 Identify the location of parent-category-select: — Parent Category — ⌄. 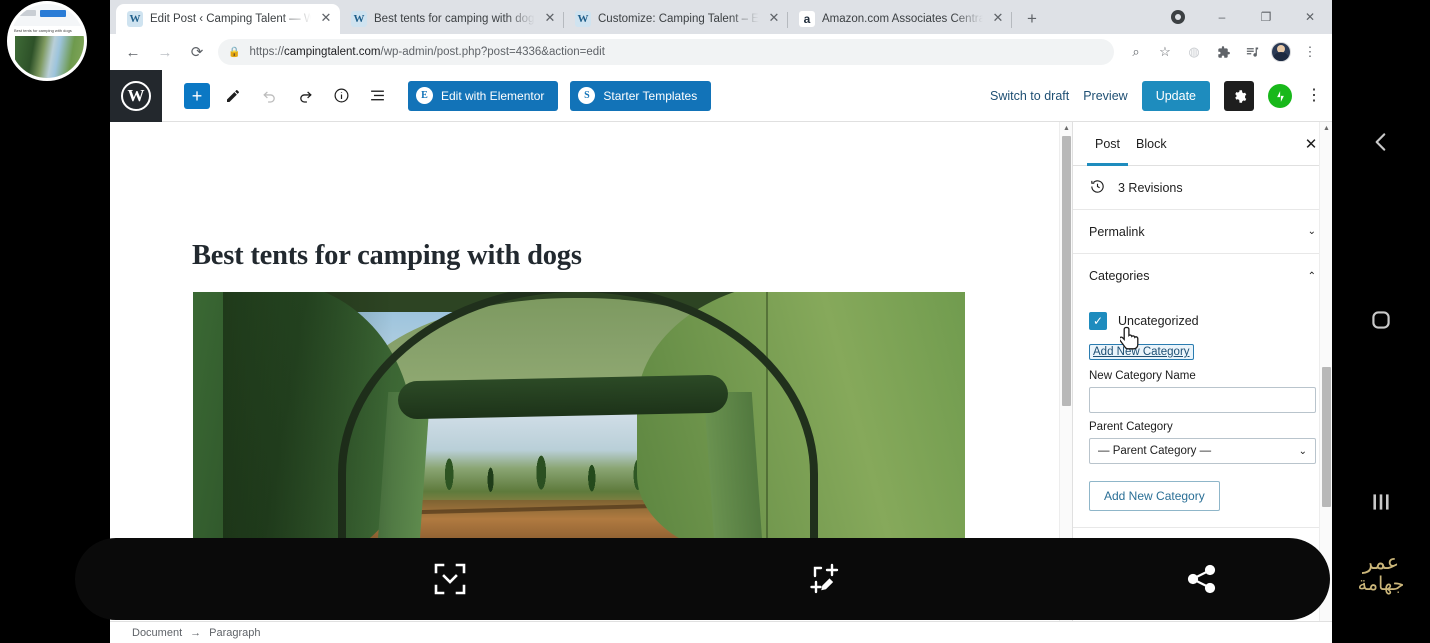
(1202, 451).